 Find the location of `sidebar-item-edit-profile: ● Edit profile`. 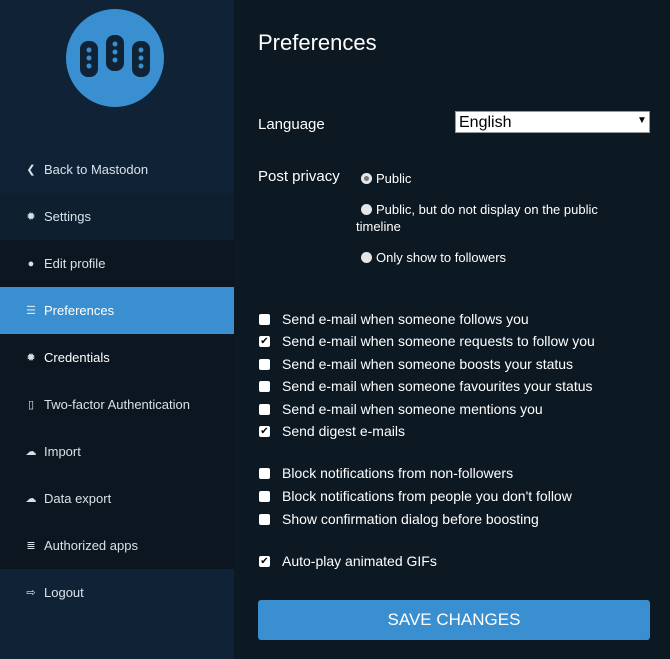

sidebar-item-edit-profile: ● Edit profile is located at coordinates (117, 263).